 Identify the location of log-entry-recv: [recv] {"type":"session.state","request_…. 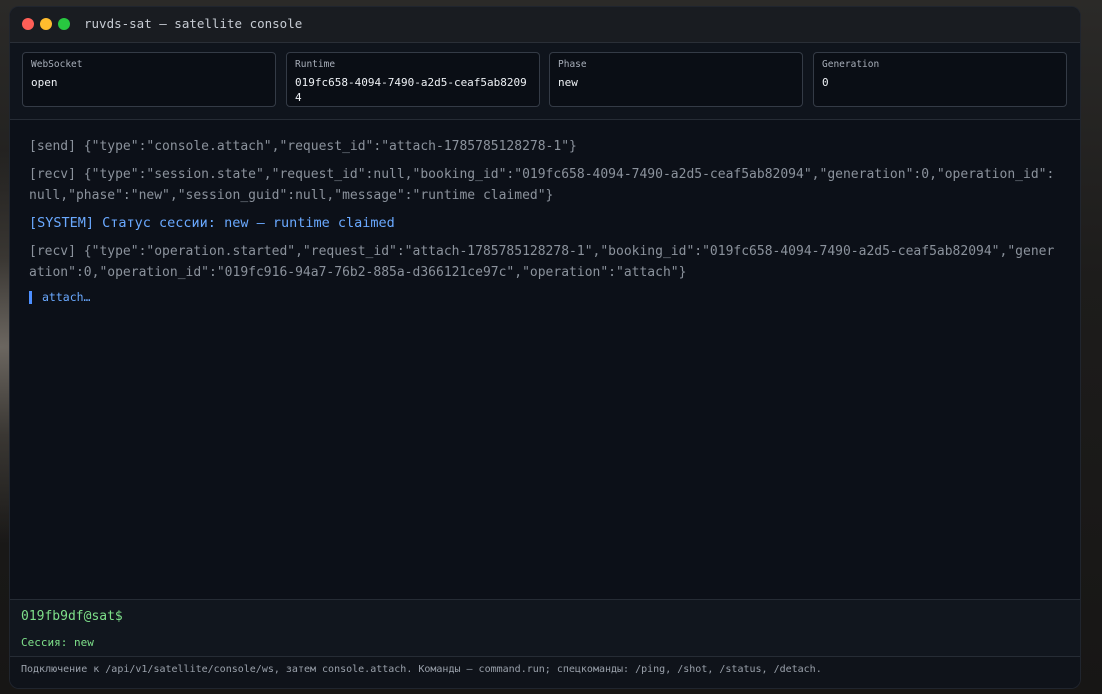
(542, 185).